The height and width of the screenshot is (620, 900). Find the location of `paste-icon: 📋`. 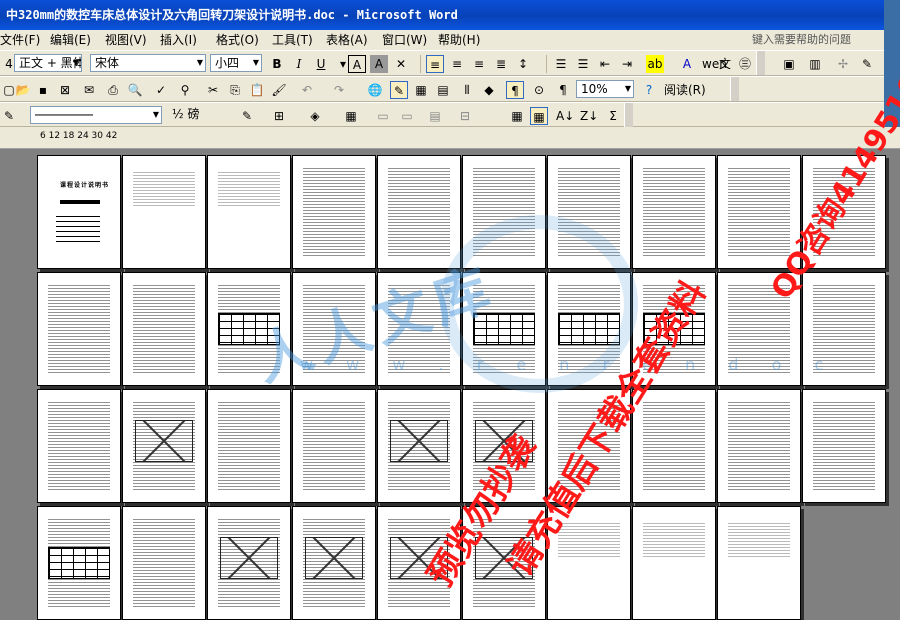

paste-icon: 📋 is located at coordinates (257, 90).